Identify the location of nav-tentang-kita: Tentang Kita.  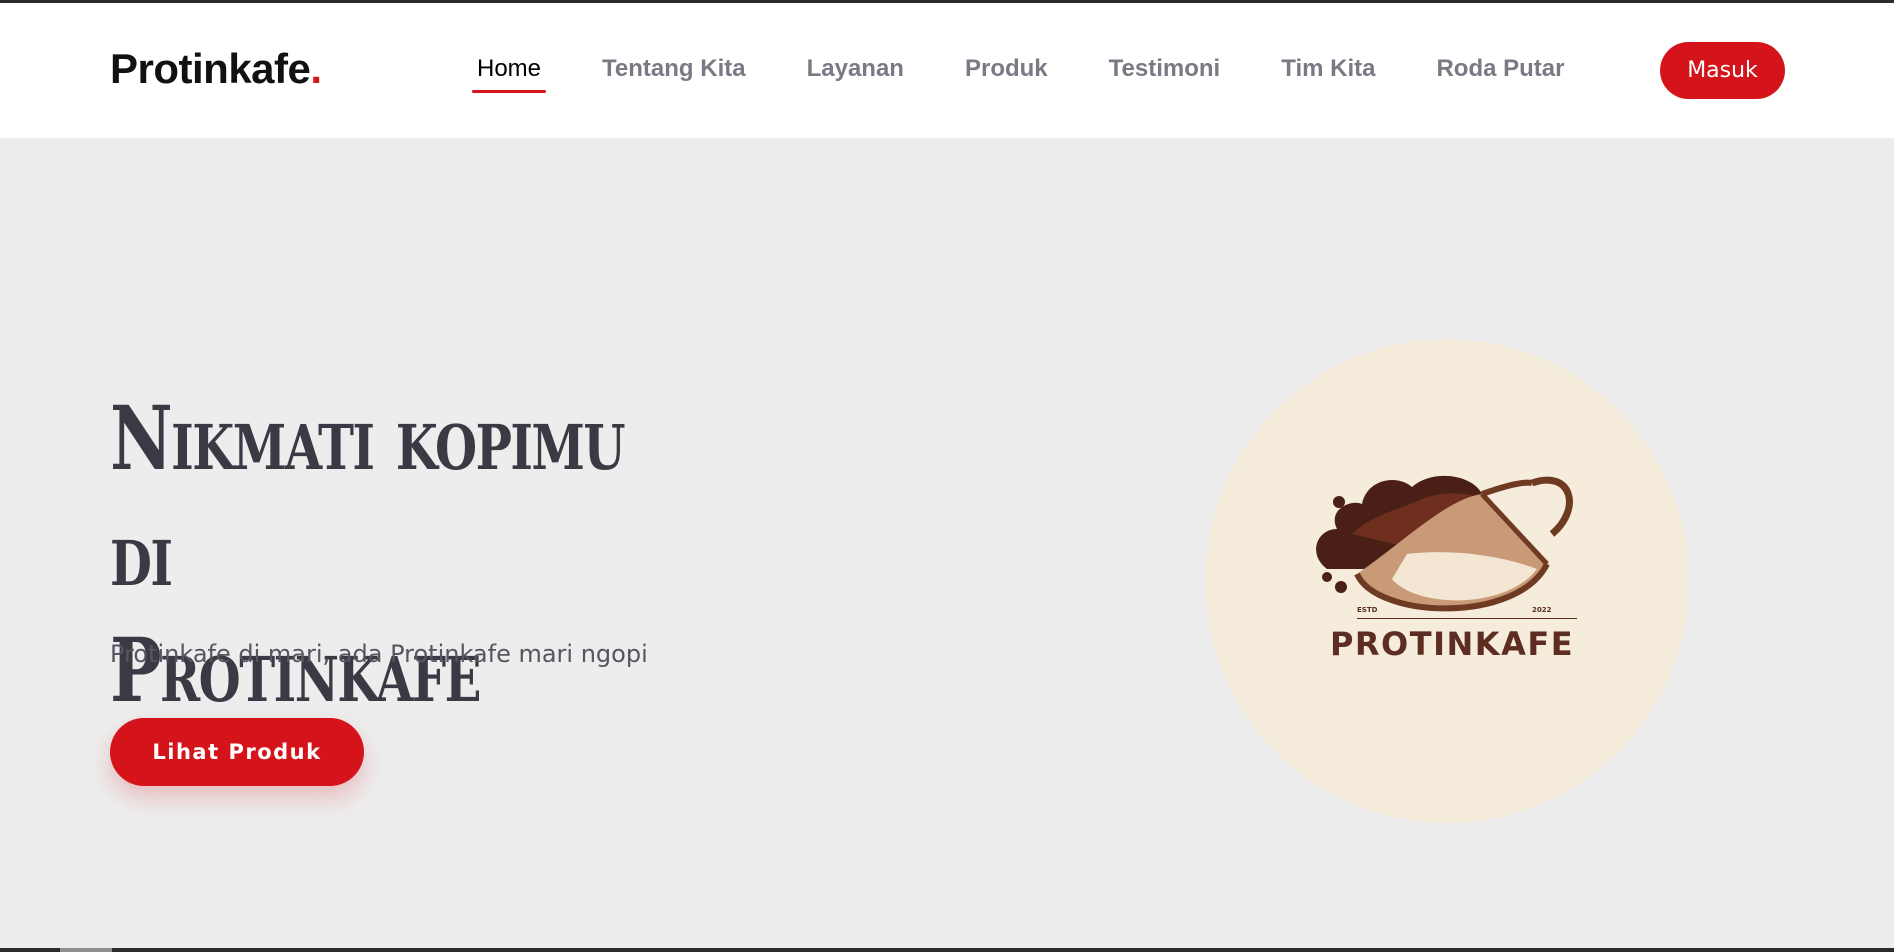
(674, 74).